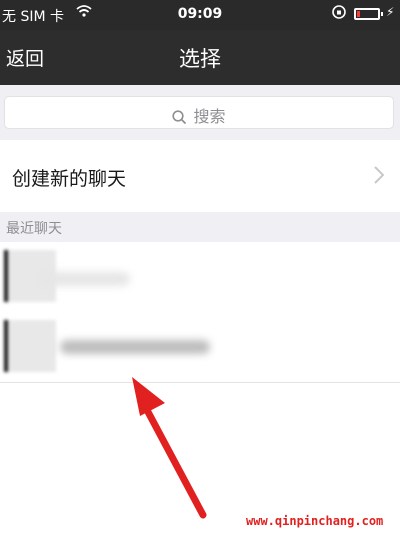  Describe the element at coordinates (315, 521) in the screenshot. I see `watermark: www.qinpinchang.com` at that location.